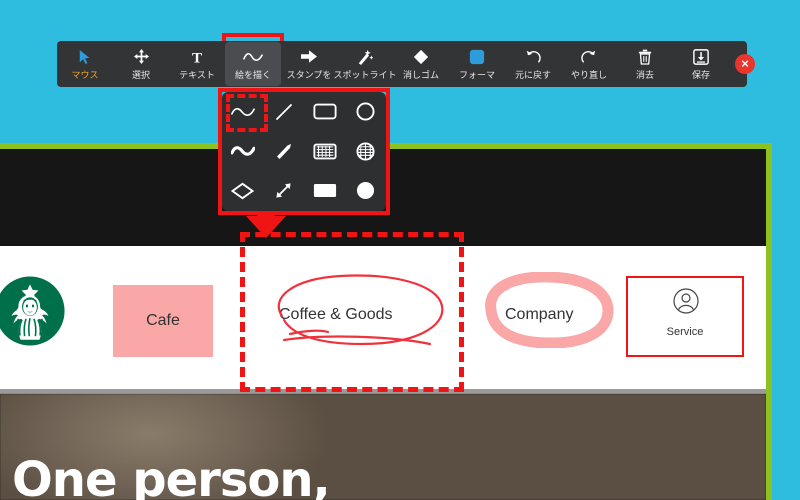  I want to click on blue-square-icon, so click(477, 56).